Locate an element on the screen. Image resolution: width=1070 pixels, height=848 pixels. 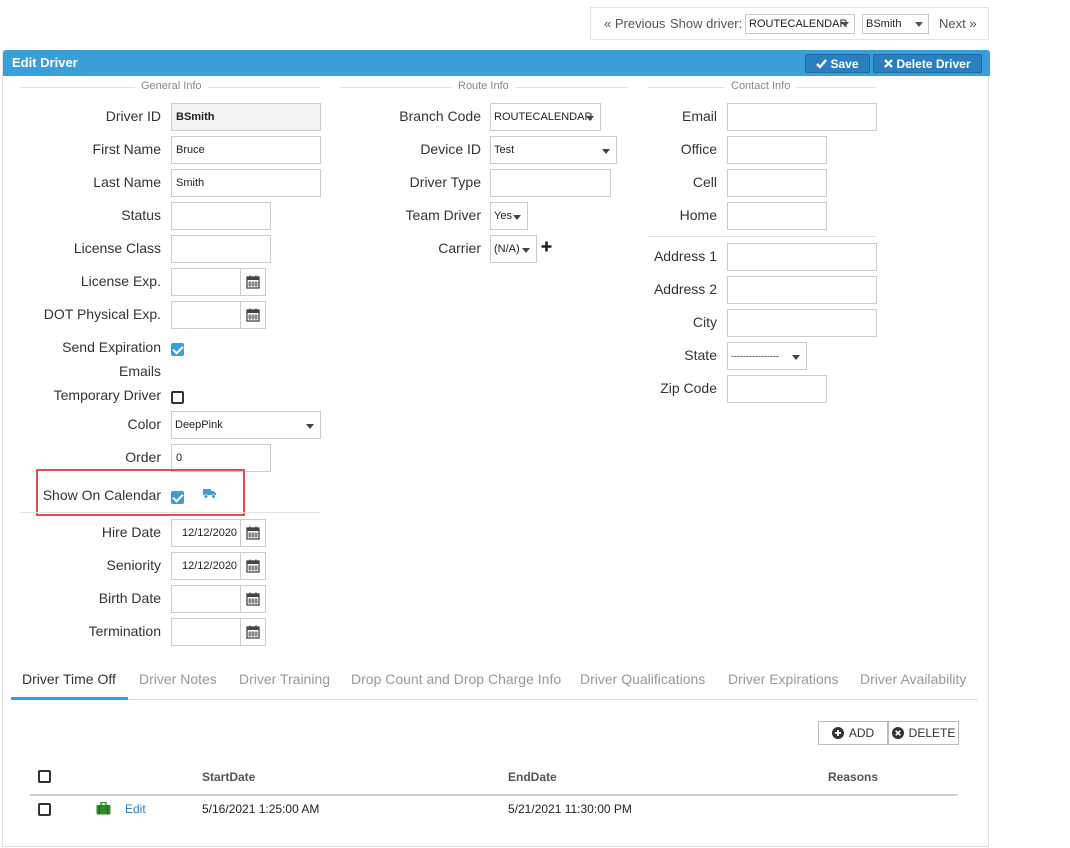
office-field is located at coordinates (777, 150).